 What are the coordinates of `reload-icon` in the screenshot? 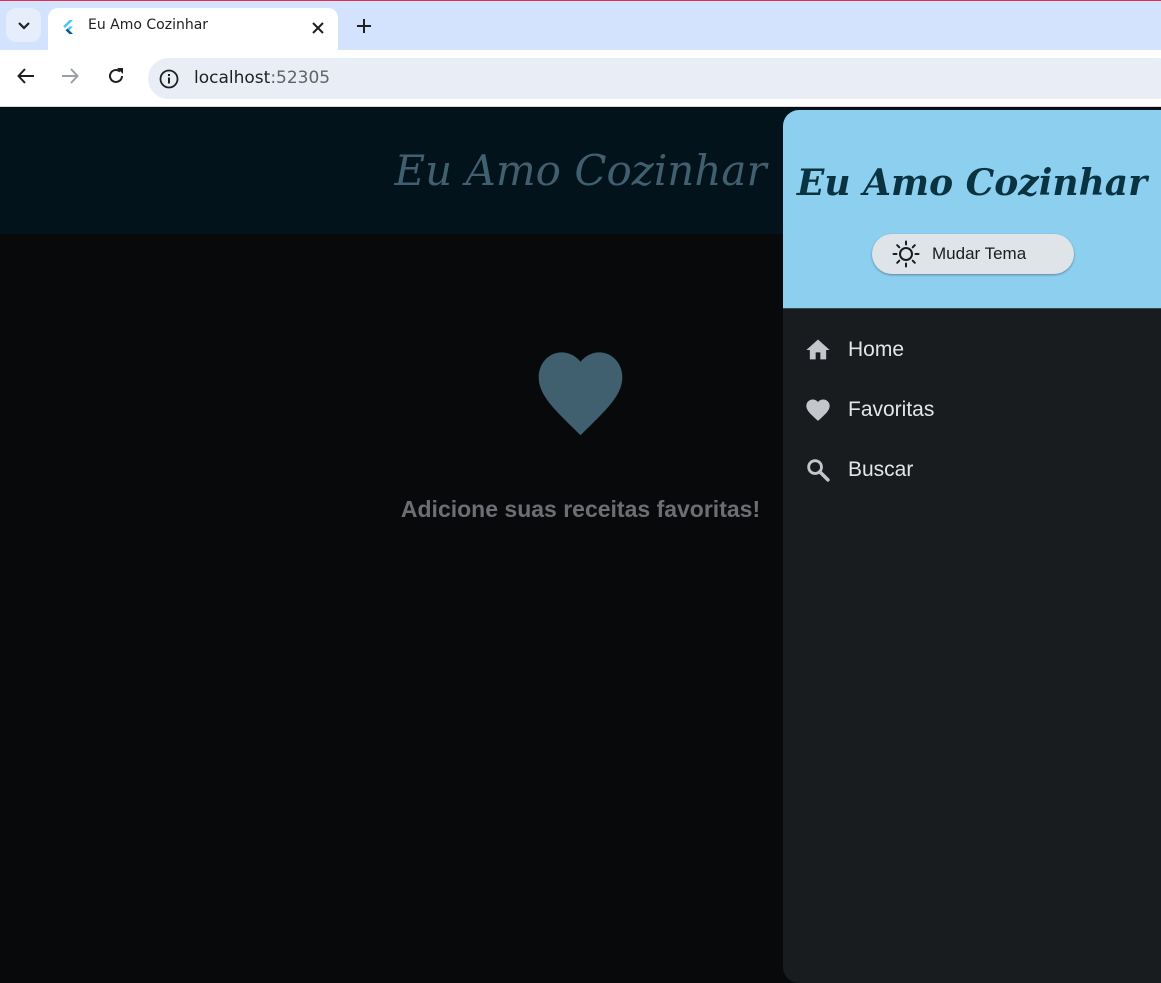 It's located at (116, 75).